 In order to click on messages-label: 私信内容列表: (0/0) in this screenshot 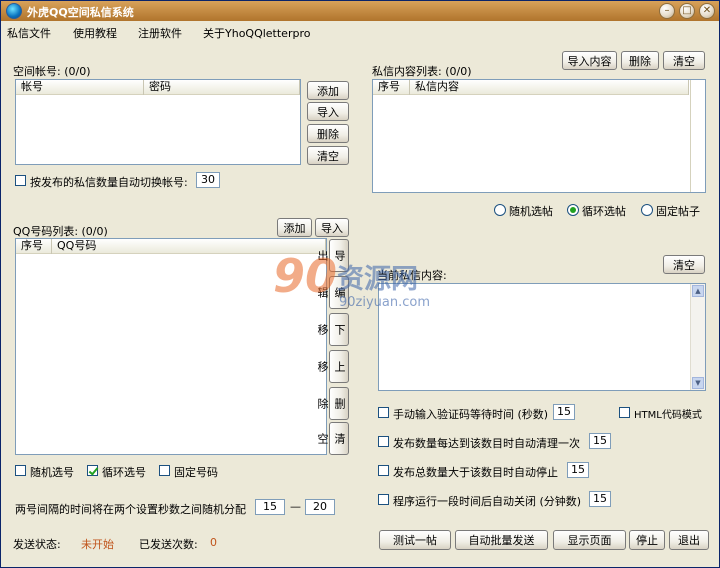, I will do `click(422, 71)`.